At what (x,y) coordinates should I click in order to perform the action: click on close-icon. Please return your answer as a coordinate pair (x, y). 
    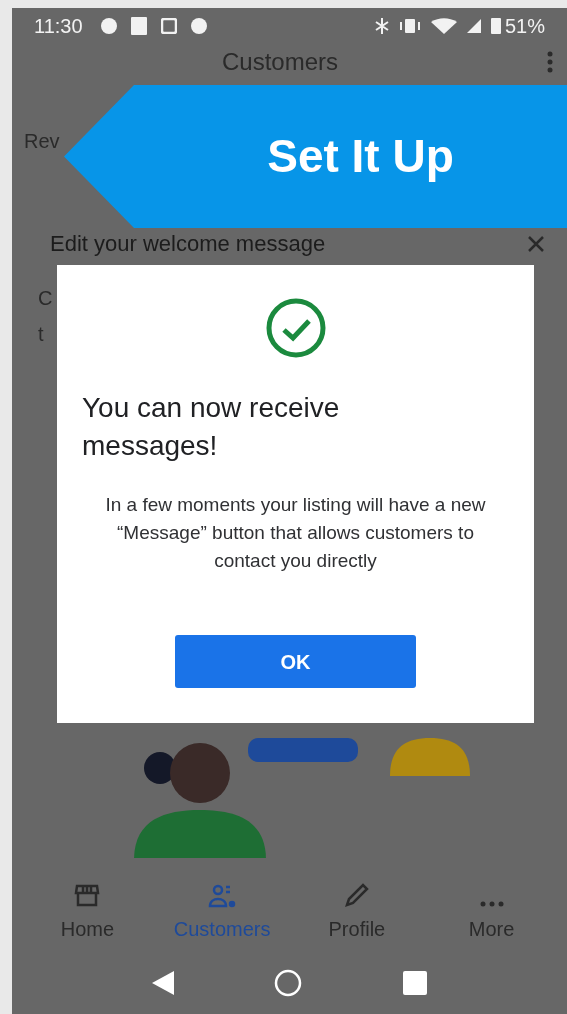
    Looking at the image, I should click on (536, 243).